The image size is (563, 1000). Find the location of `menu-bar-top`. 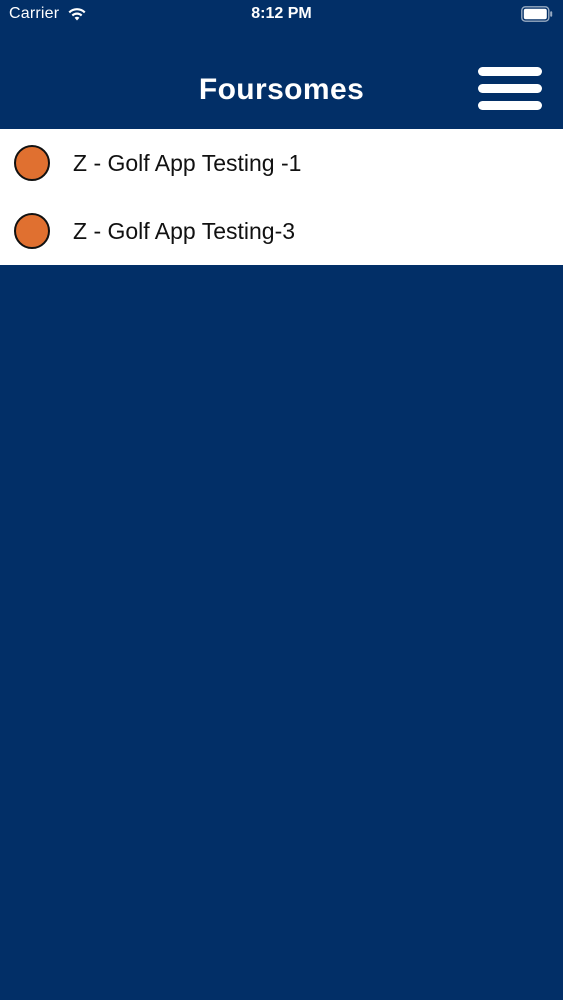

menu-bar-top is located at coordinates (510, 71).